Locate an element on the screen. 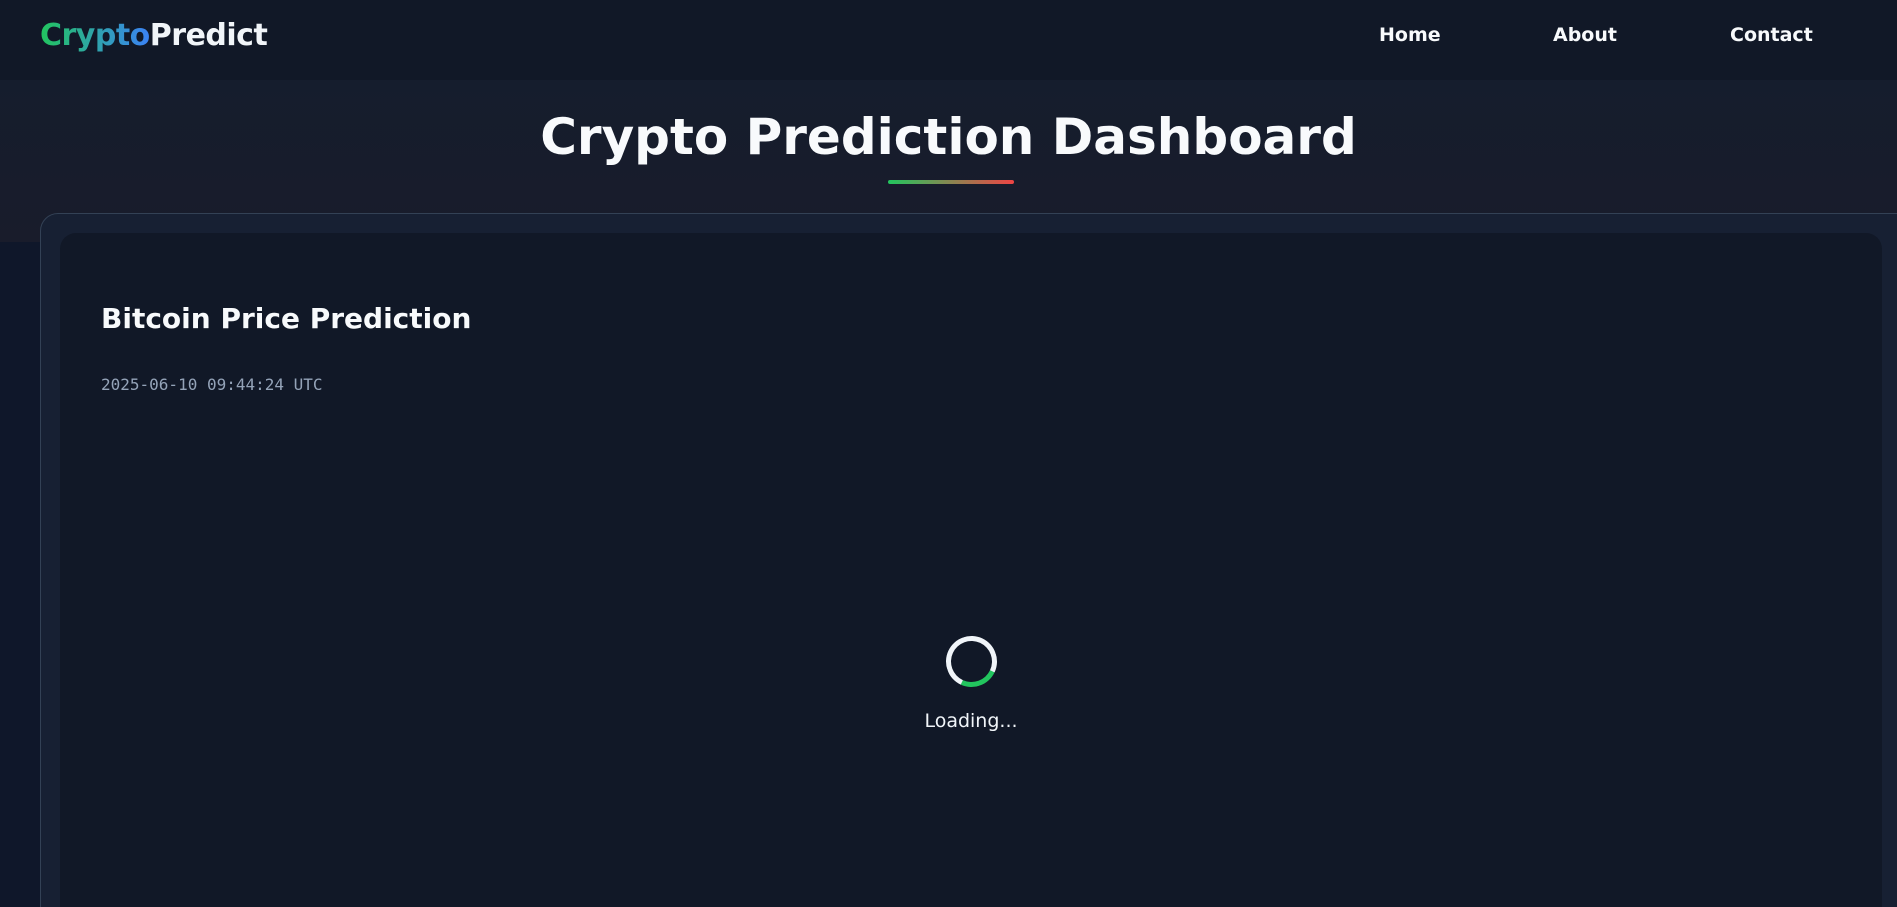 The width and height of the screenshot is (1897, 907). card-title: Bitcoin Price Prediction is located at coordinates (286, 318).